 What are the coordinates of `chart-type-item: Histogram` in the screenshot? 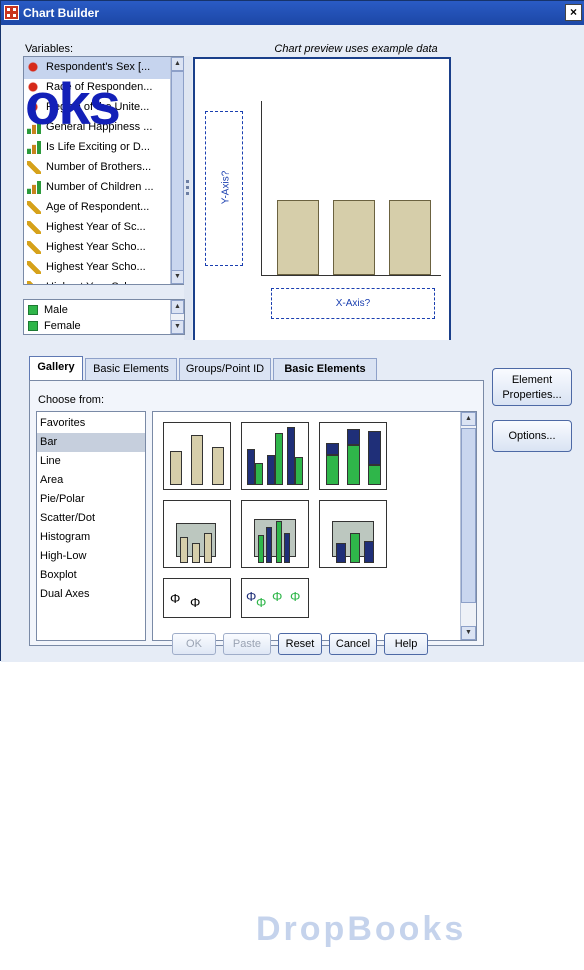 It's located at (91, 537).